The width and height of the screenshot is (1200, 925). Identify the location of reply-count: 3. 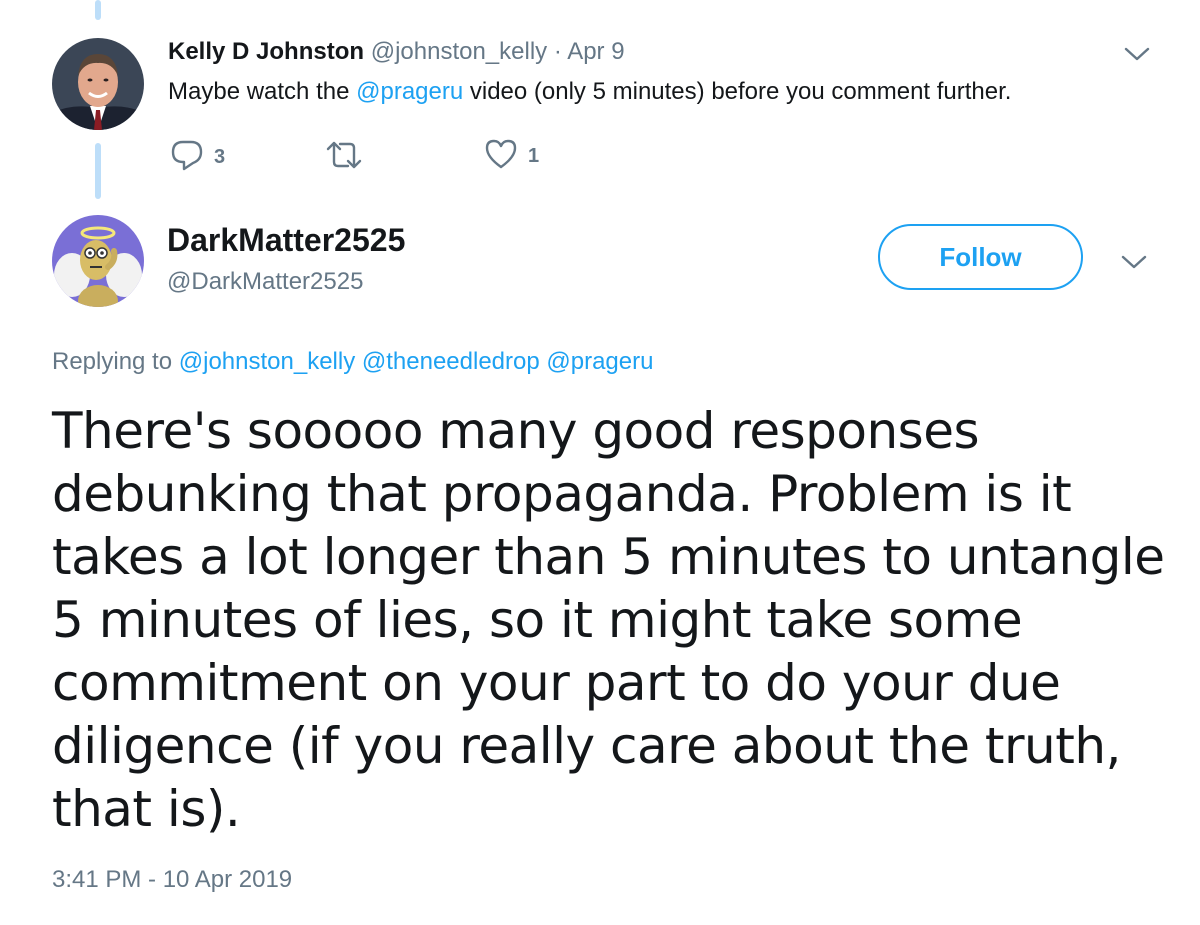
(220, 157).